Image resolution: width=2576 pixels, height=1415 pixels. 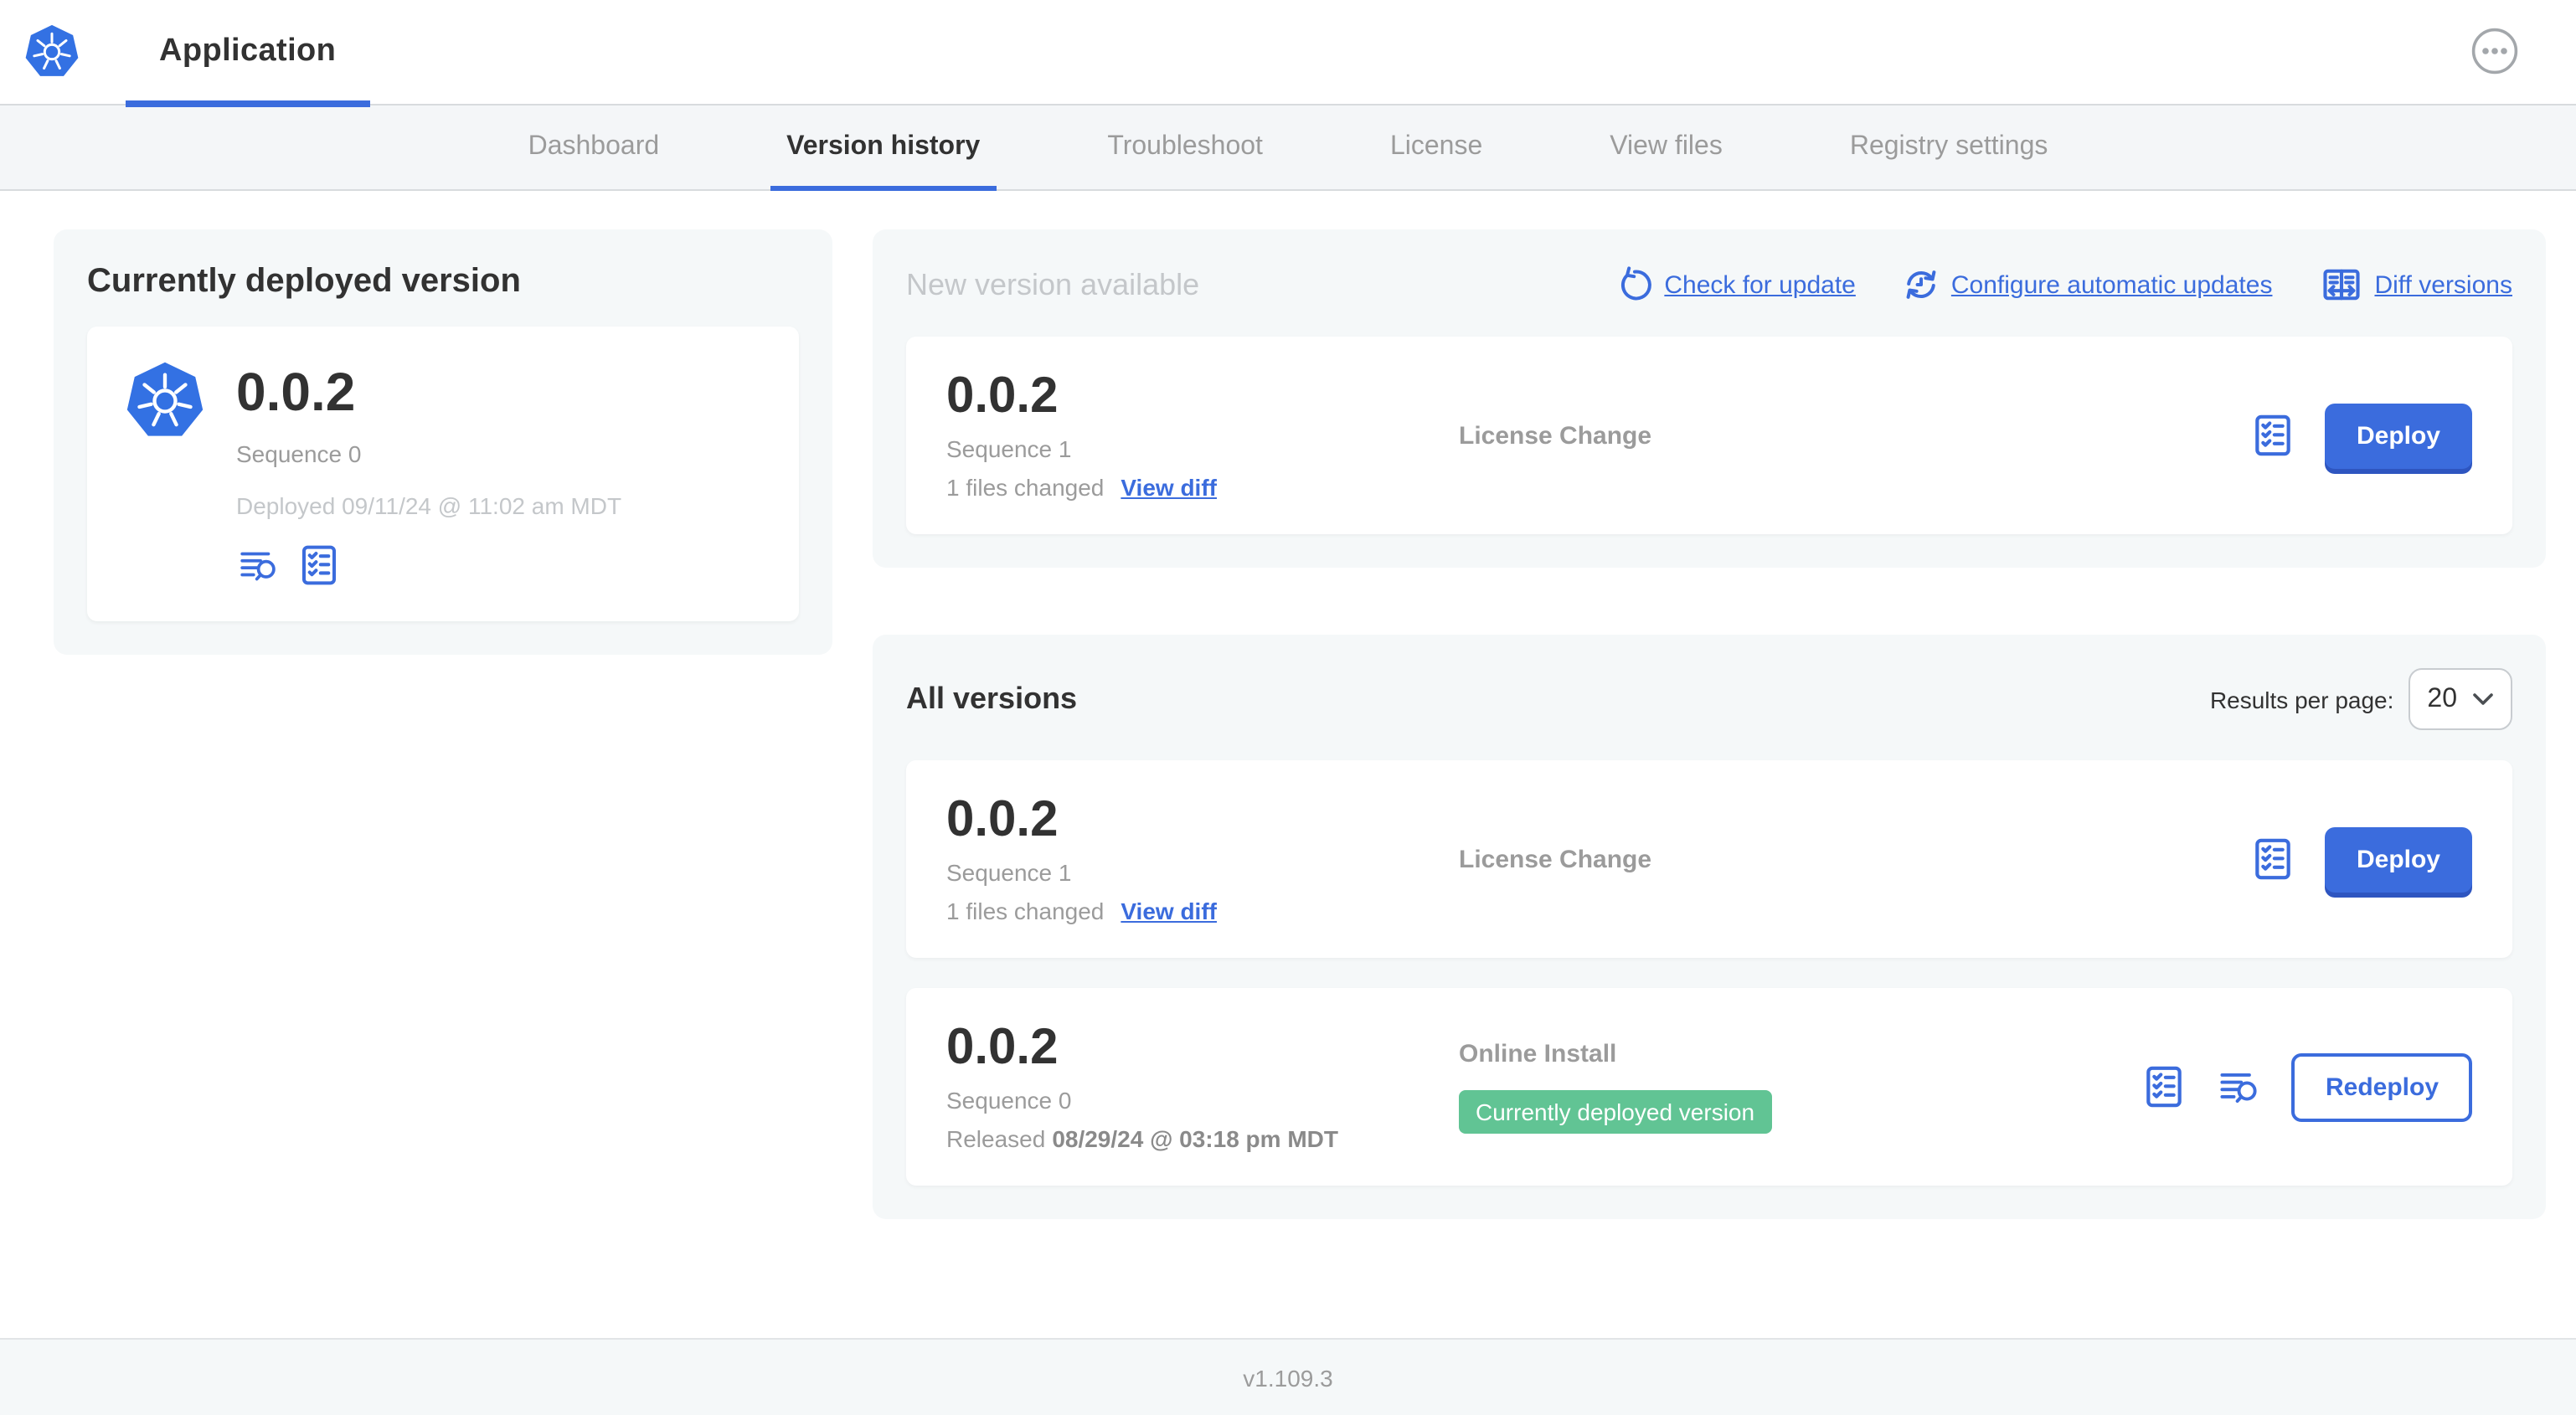 What do you see at coordinates (428, 564) in the screenshot?
I see `deployed-version-actions` at bounding box center [428, 564].